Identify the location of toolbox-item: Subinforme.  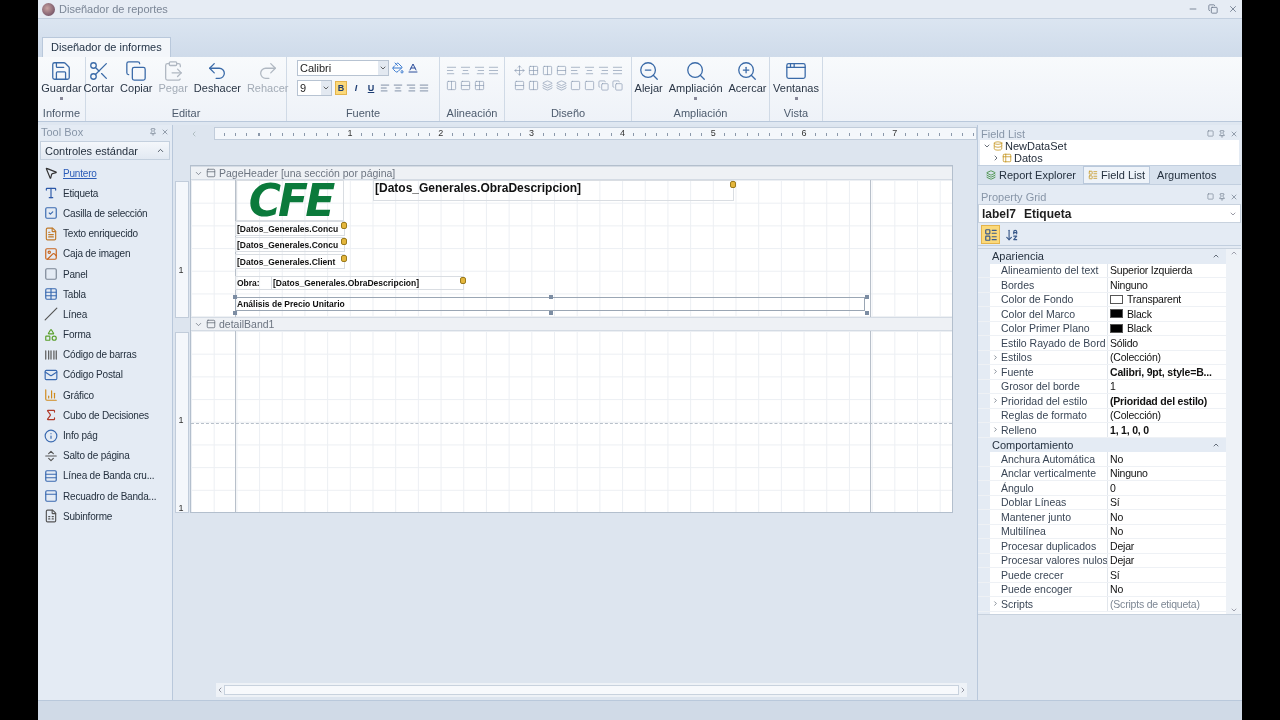
(105, 516).